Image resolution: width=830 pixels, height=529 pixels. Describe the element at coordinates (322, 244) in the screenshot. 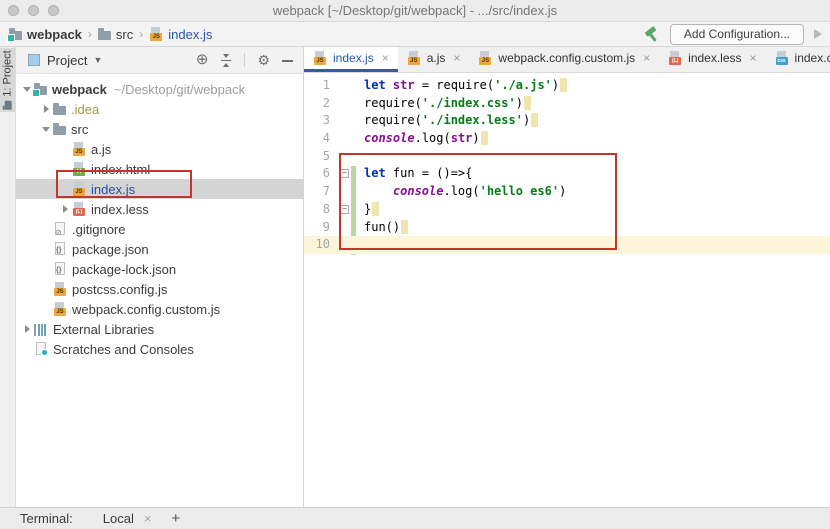

I see `line-number: 10` at that location.